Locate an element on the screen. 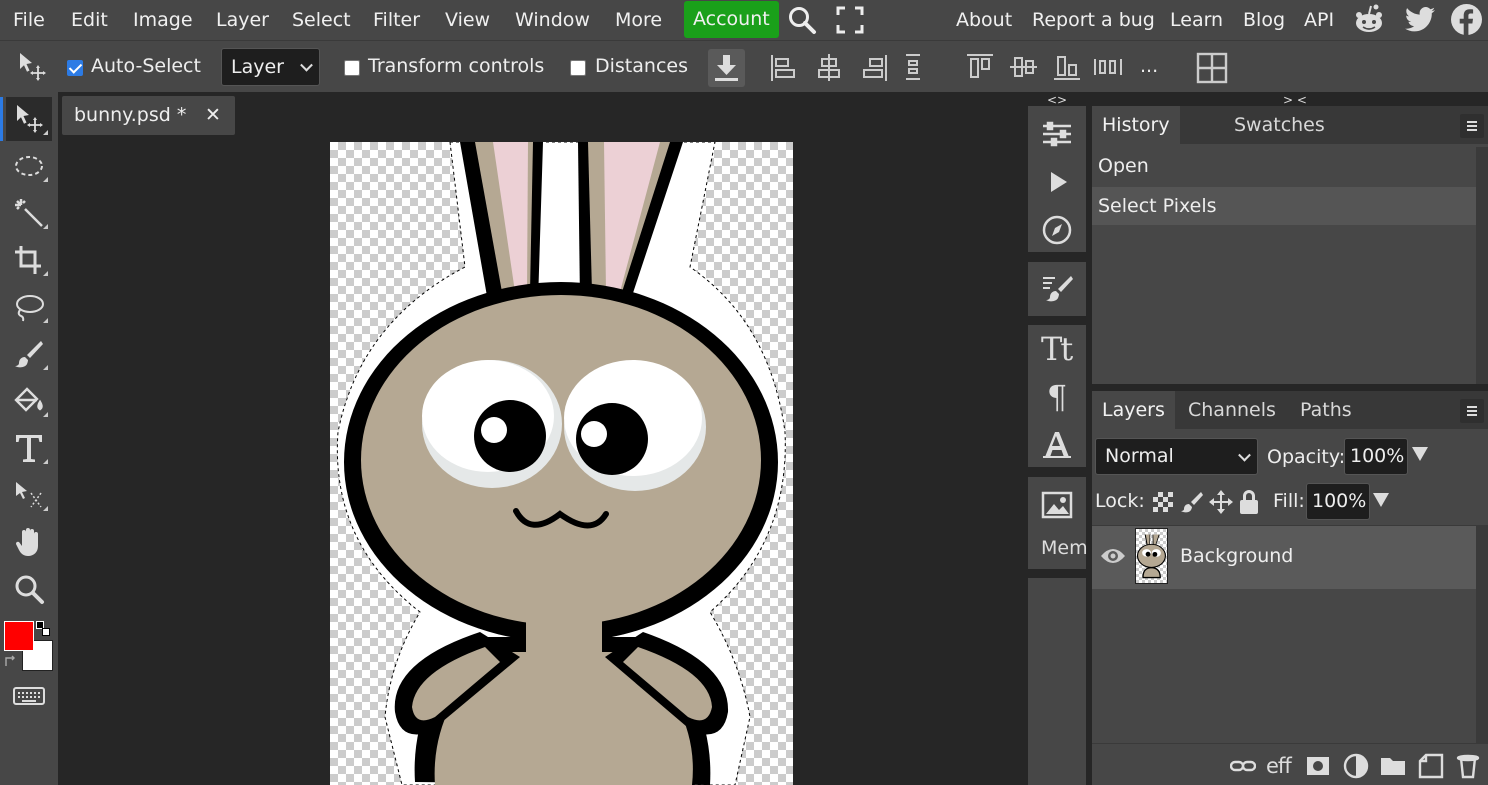 This screenshot has width=1488, height=785. layer-select: Layer is located at coordinates (270, 67).